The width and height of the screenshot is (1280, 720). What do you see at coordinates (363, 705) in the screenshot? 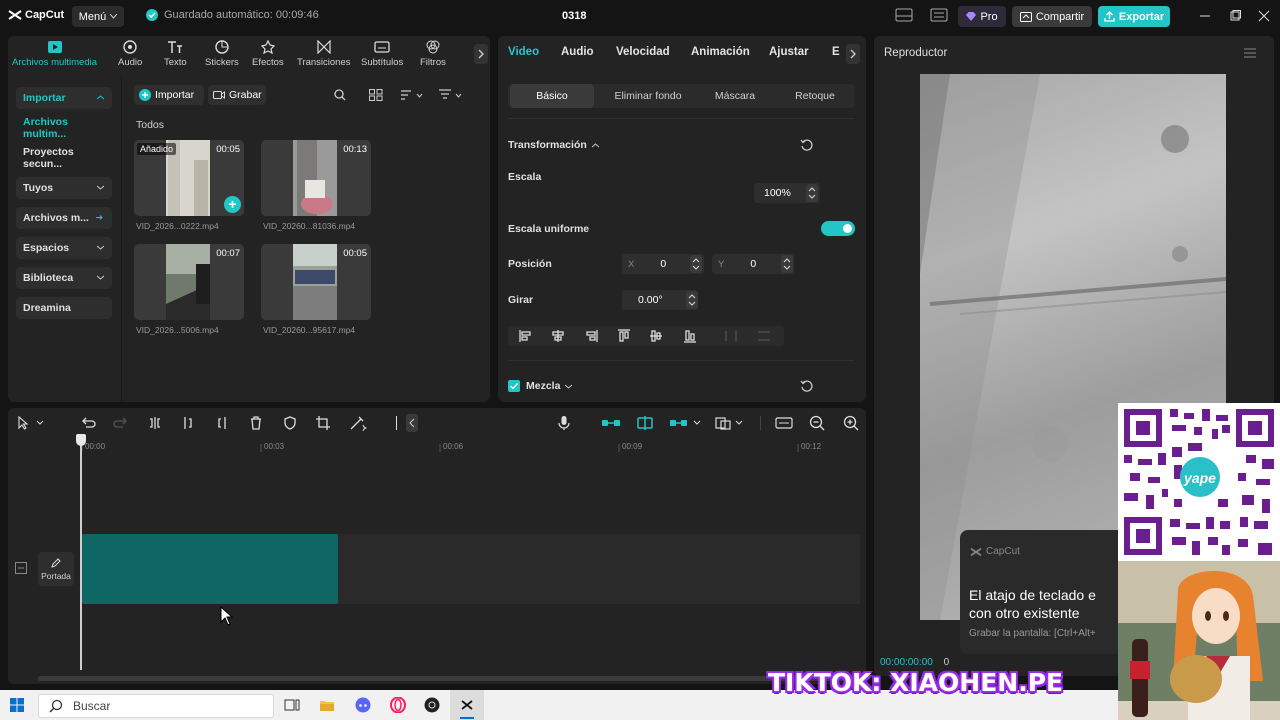
I see `discord-icon` at bounding box center [363, 705].